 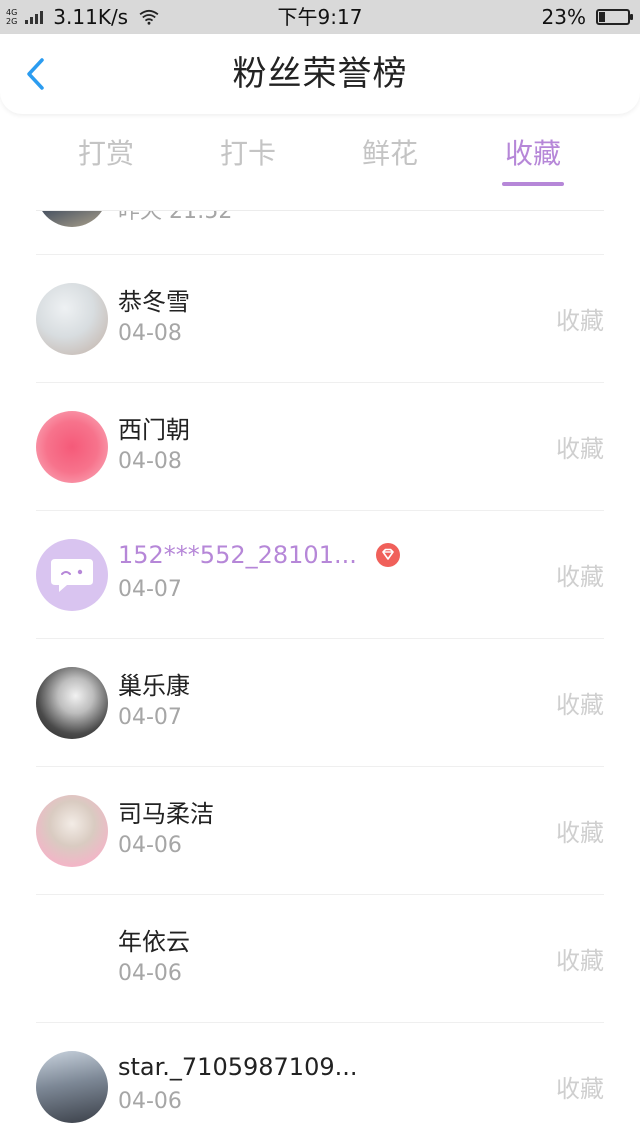 What do you see at coordinates (154, 301) in the screenshot?
I see `fan-name: 恭冬雪` at bounding box center [154, 301].